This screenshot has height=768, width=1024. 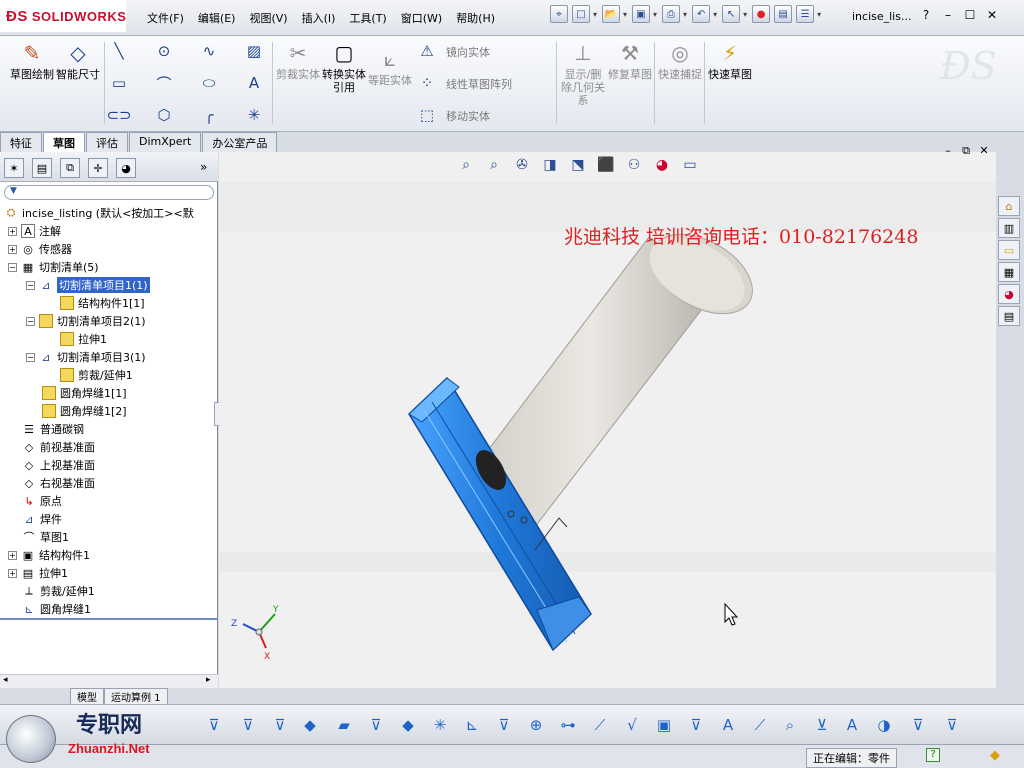 What do you see at coordinates (680, 61) in the screenshot?
I see `quick-snaps-button: ◎ 快速捕捉` at bounding box center [680, 61].